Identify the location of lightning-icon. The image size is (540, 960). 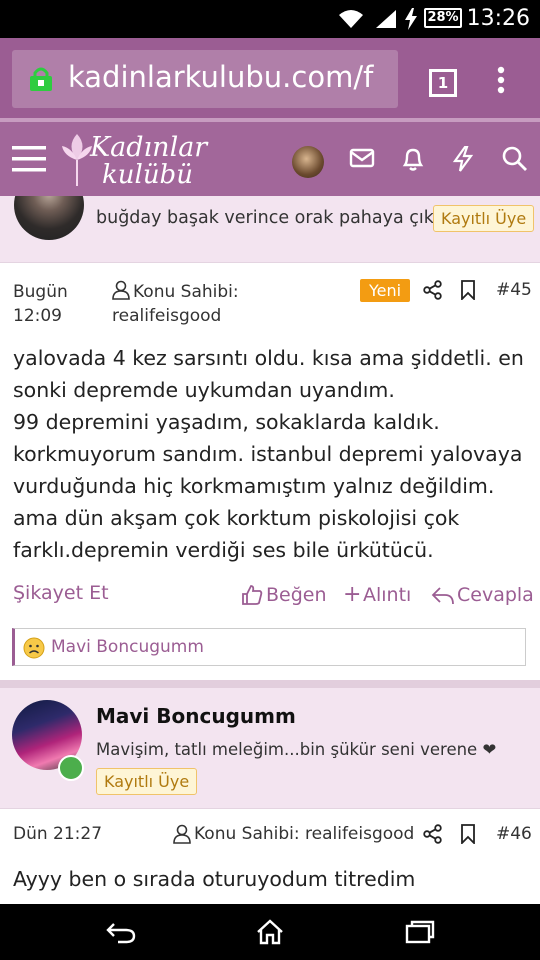
(463, 159).